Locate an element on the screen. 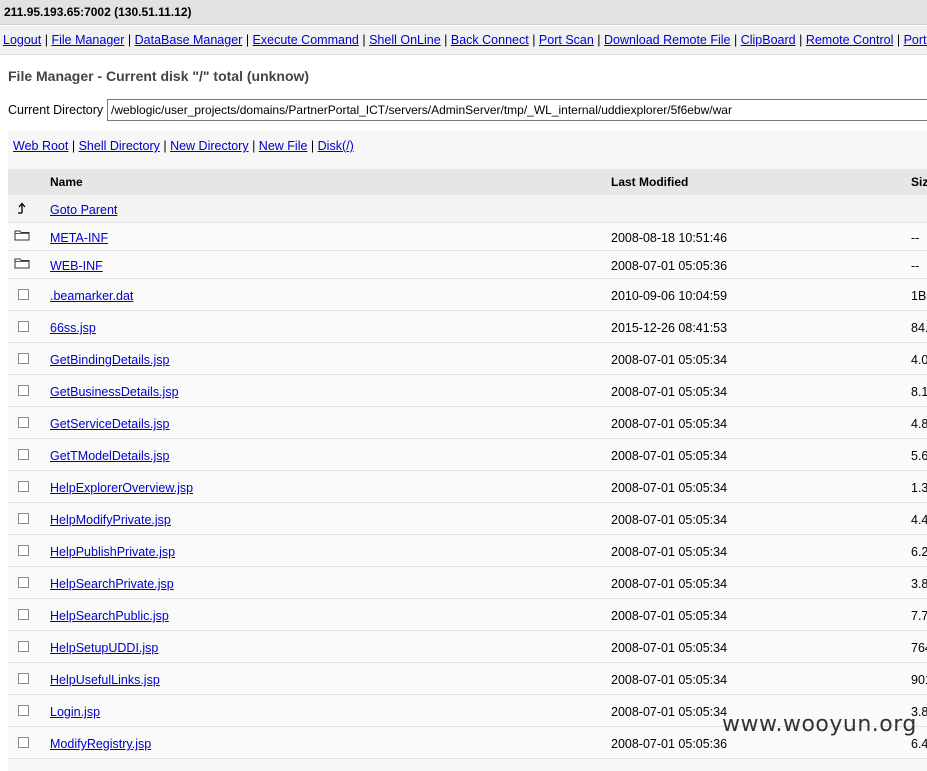  file-link: HelpExplorerOverview.jsp is located at coordinates (121, 488).